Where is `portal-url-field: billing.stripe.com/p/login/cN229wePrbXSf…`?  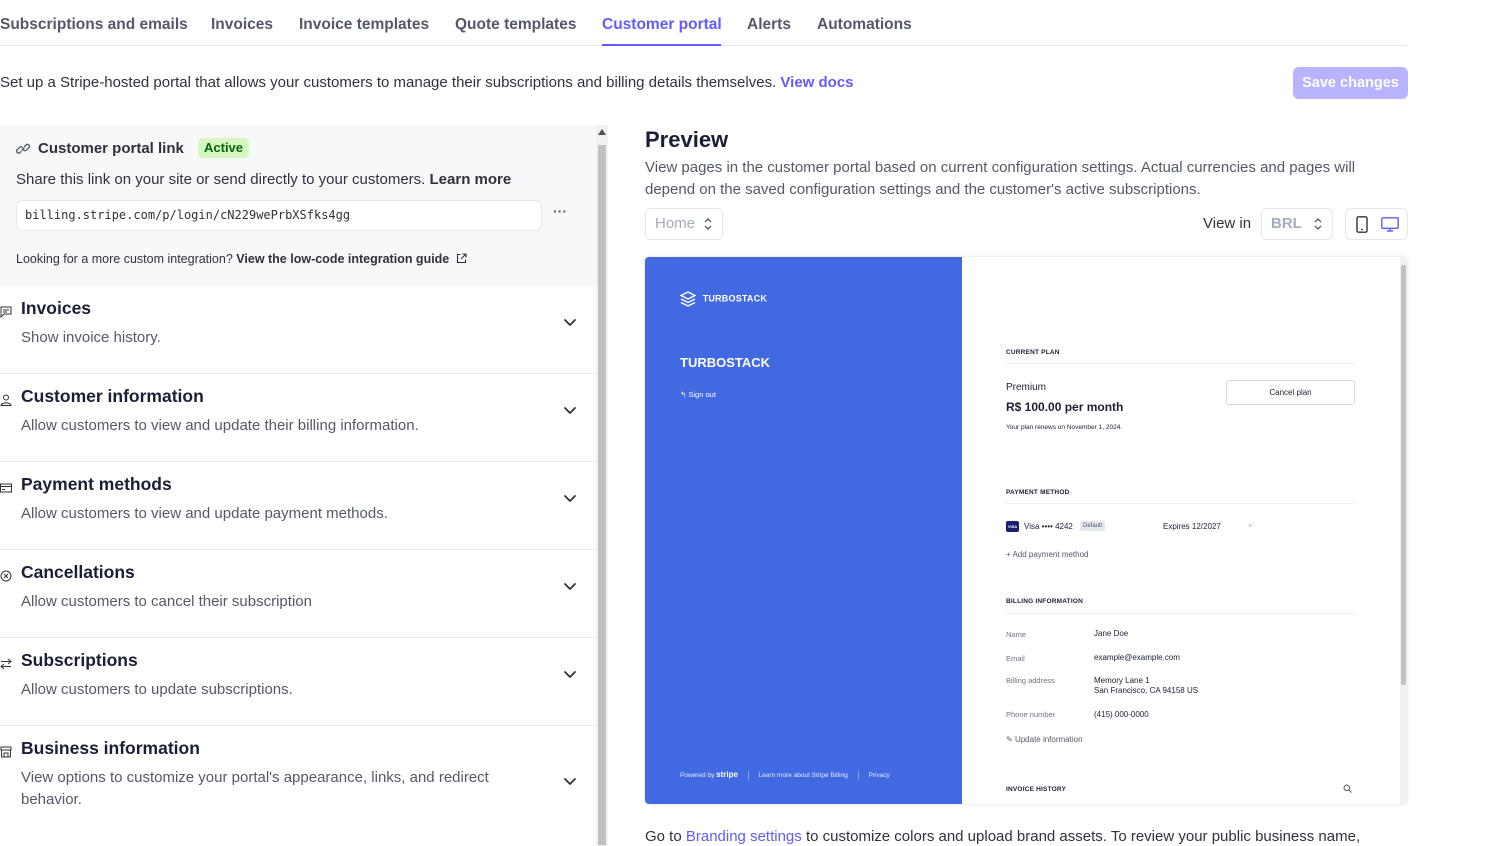
portal-url-field: billing.stripe.com/p/login/cN229wePrbXSf… is located at coordinates (279, 215).